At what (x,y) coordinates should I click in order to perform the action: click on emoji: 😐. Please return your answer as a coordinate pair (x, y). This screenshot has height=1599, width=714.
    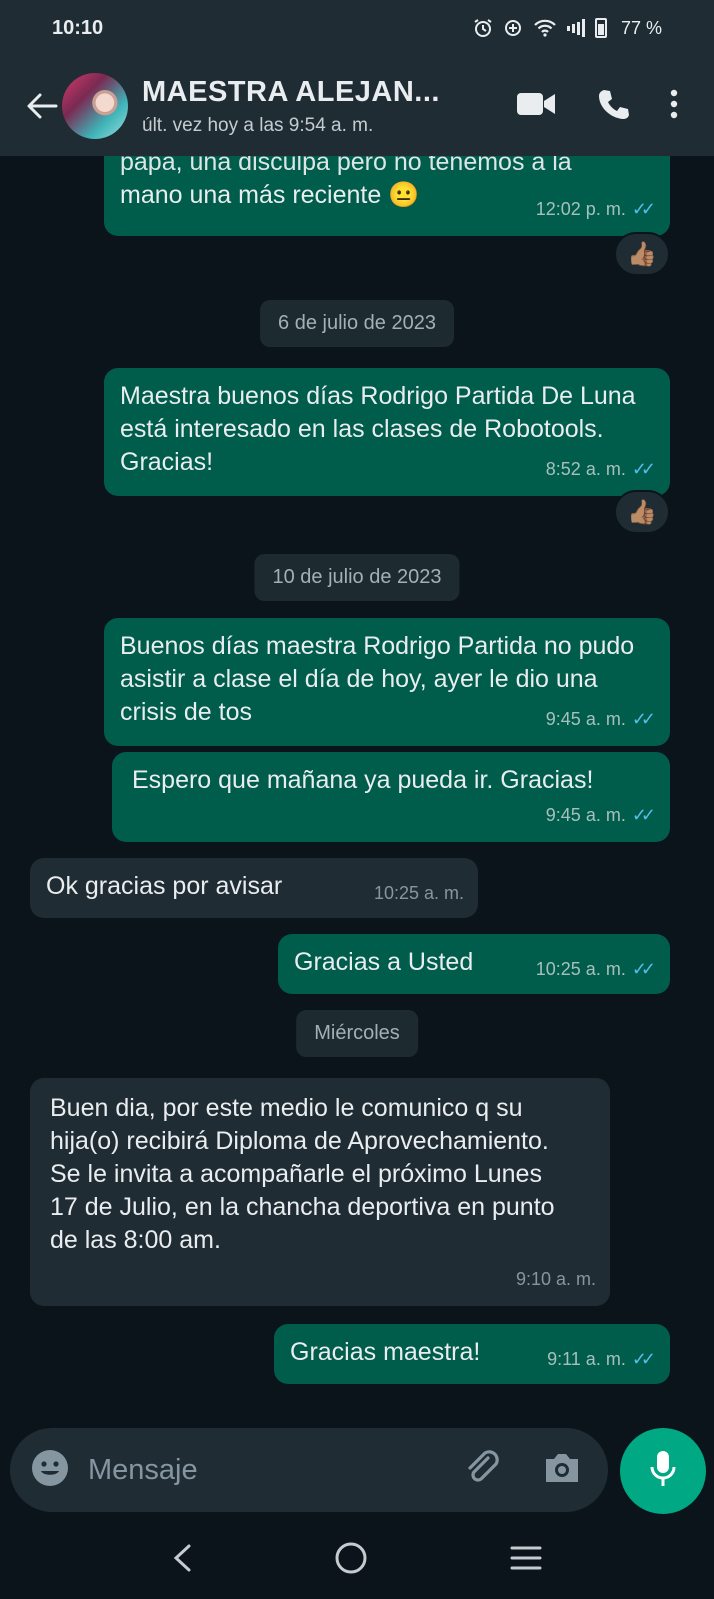
    Looking at the image, I should click on (404, 195).